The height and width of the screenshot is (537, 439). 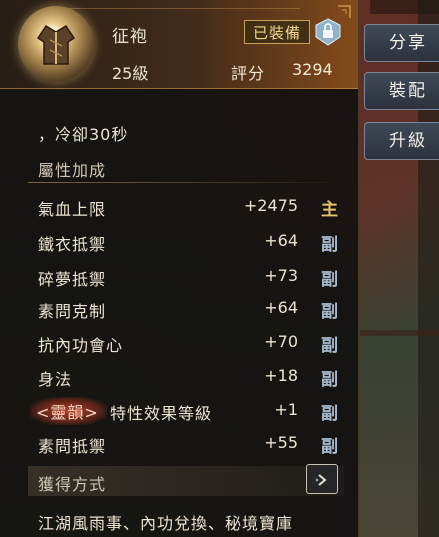 What do you see at coordinates (130, 37) in the screenshot?
I see `item-name: 征袍` at bounding box center [130, 37].